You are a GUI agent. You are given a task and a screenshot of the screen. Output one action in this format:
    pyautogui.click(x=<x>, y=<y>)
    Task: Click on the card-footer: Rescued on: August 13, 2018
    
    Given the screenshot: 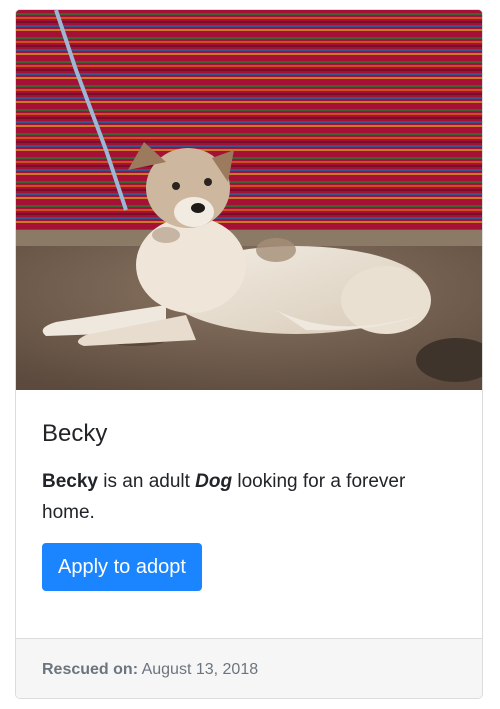 What is the action you would take?
    pyautogui.click(x=249, y=668)
    